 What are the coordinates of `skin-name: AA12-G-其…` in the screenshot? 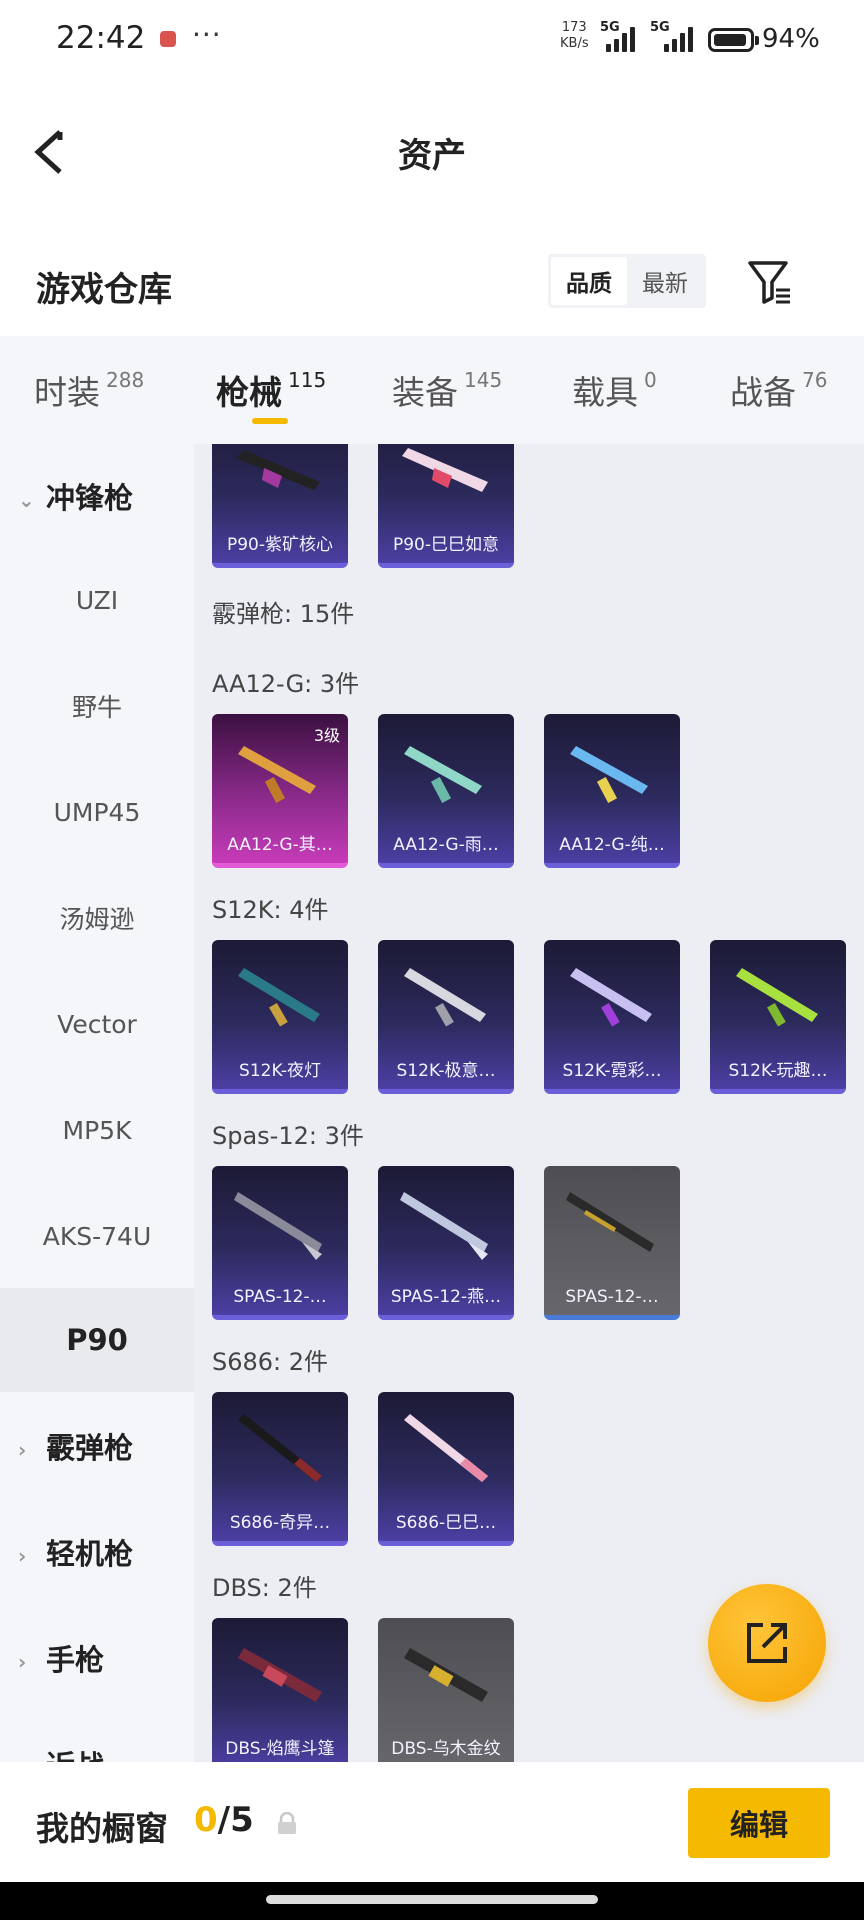 It's located at (280, 845).